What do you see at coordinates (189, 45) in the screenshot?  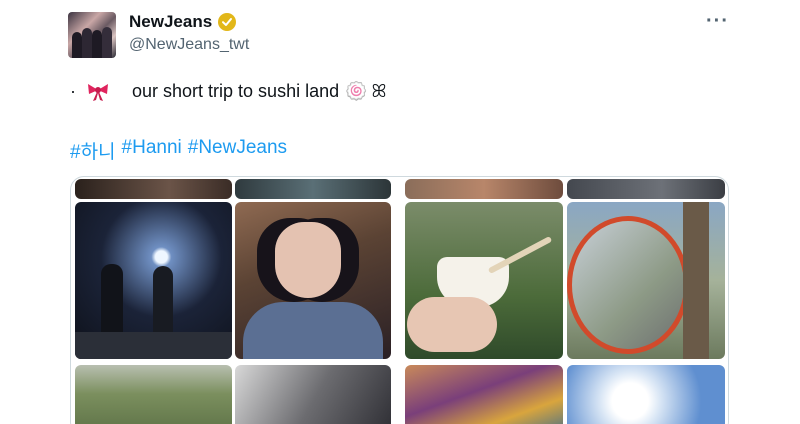 I see `handle: @NewJeans_twt` at bounding box center [189, 45].